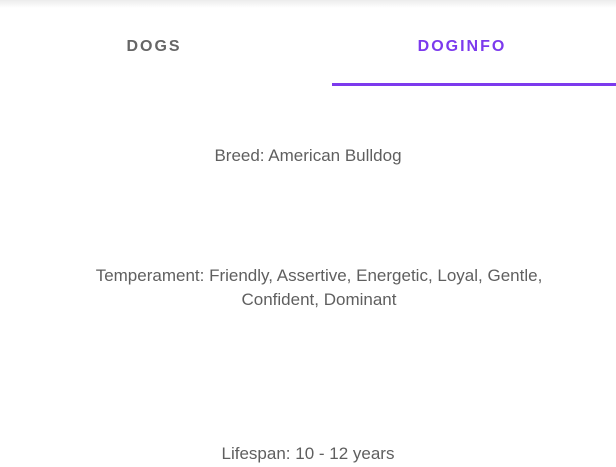 The width and height of the screenshot is (616, 467). What do you see at coordinates (308, 155) in the screenshot?
I see `breed-text: Breed: American Bulldog` at bounding box center [308, 155].